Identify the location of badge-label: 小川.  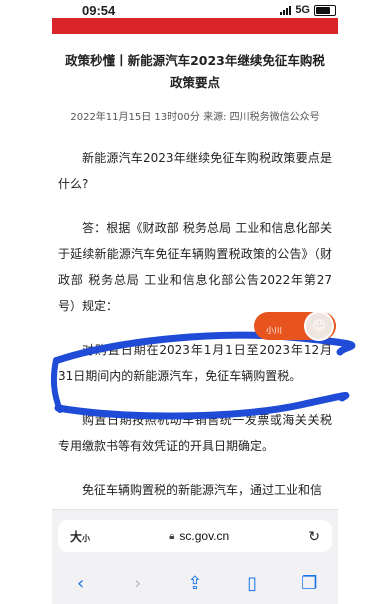
(274, 330).